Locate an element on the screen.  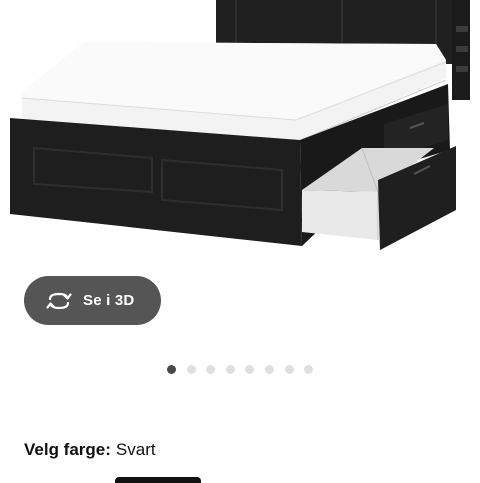
view-3d-button: Se i 3D is located at coordinates (92, 300).